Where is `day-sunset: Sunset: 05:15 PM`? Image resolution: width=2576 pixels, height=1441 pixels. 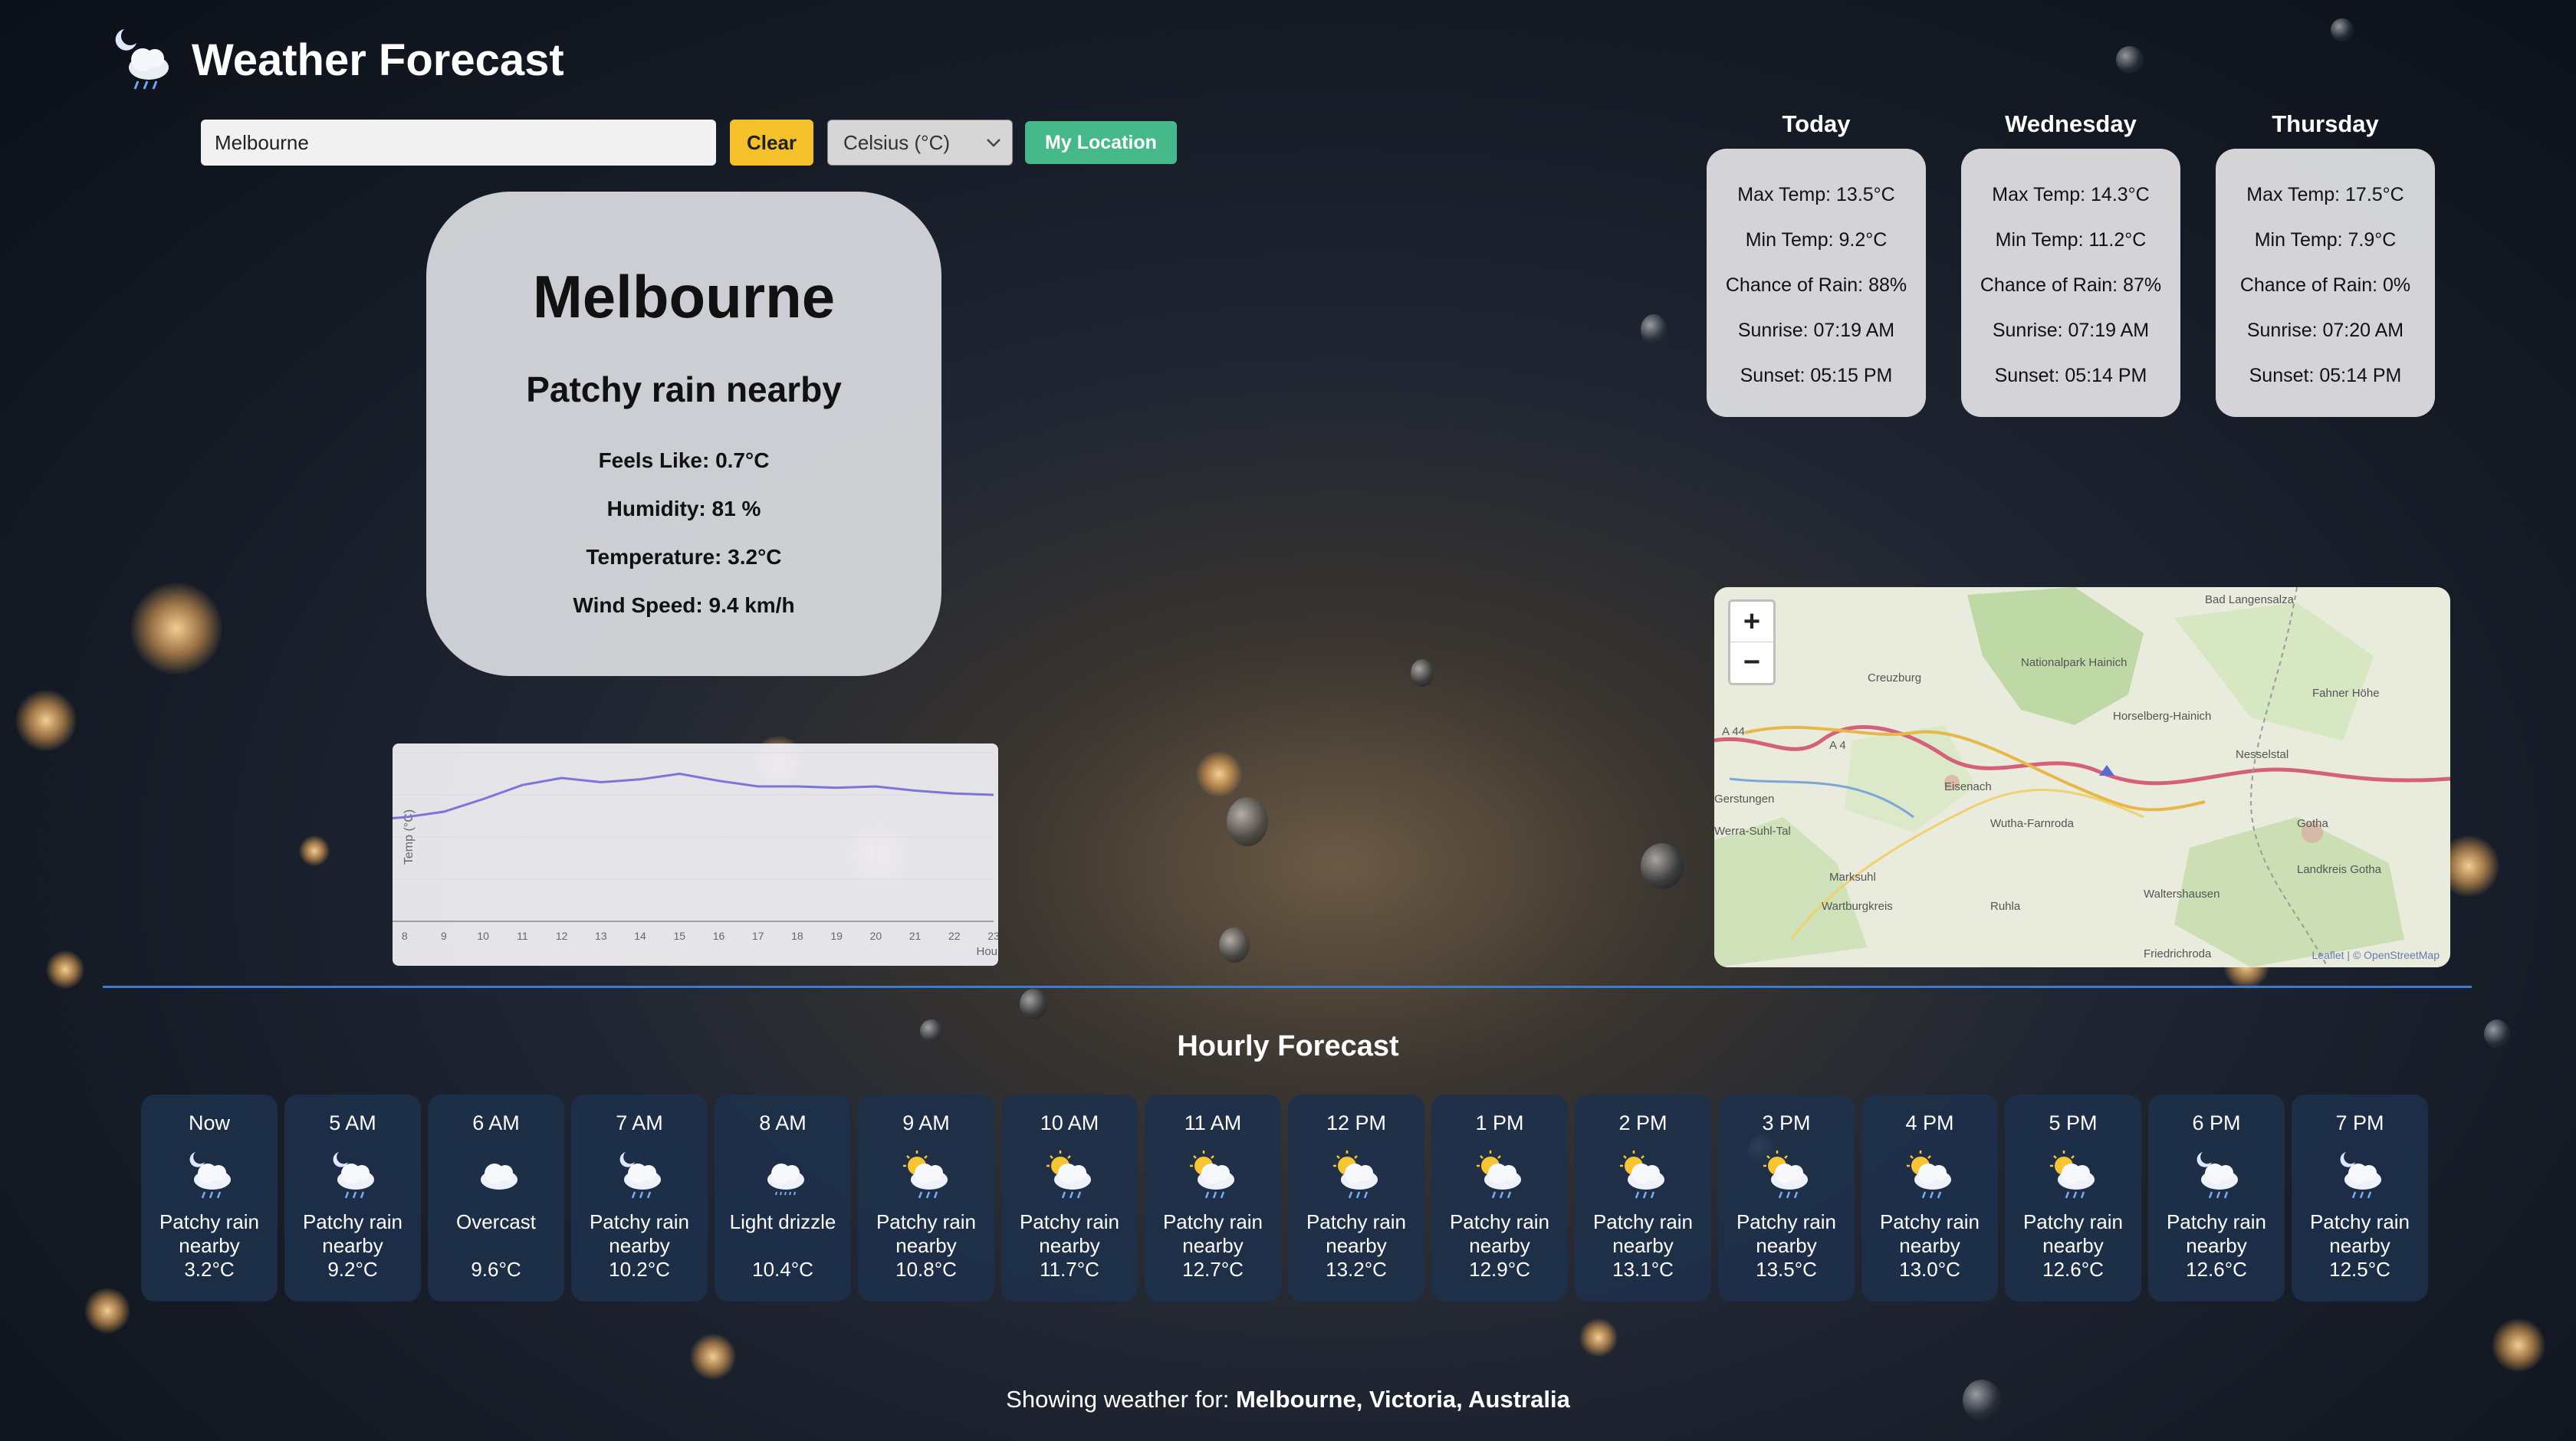 day-sunset: Sunset: 05:15 PM is located at coordinates (1816, 375).